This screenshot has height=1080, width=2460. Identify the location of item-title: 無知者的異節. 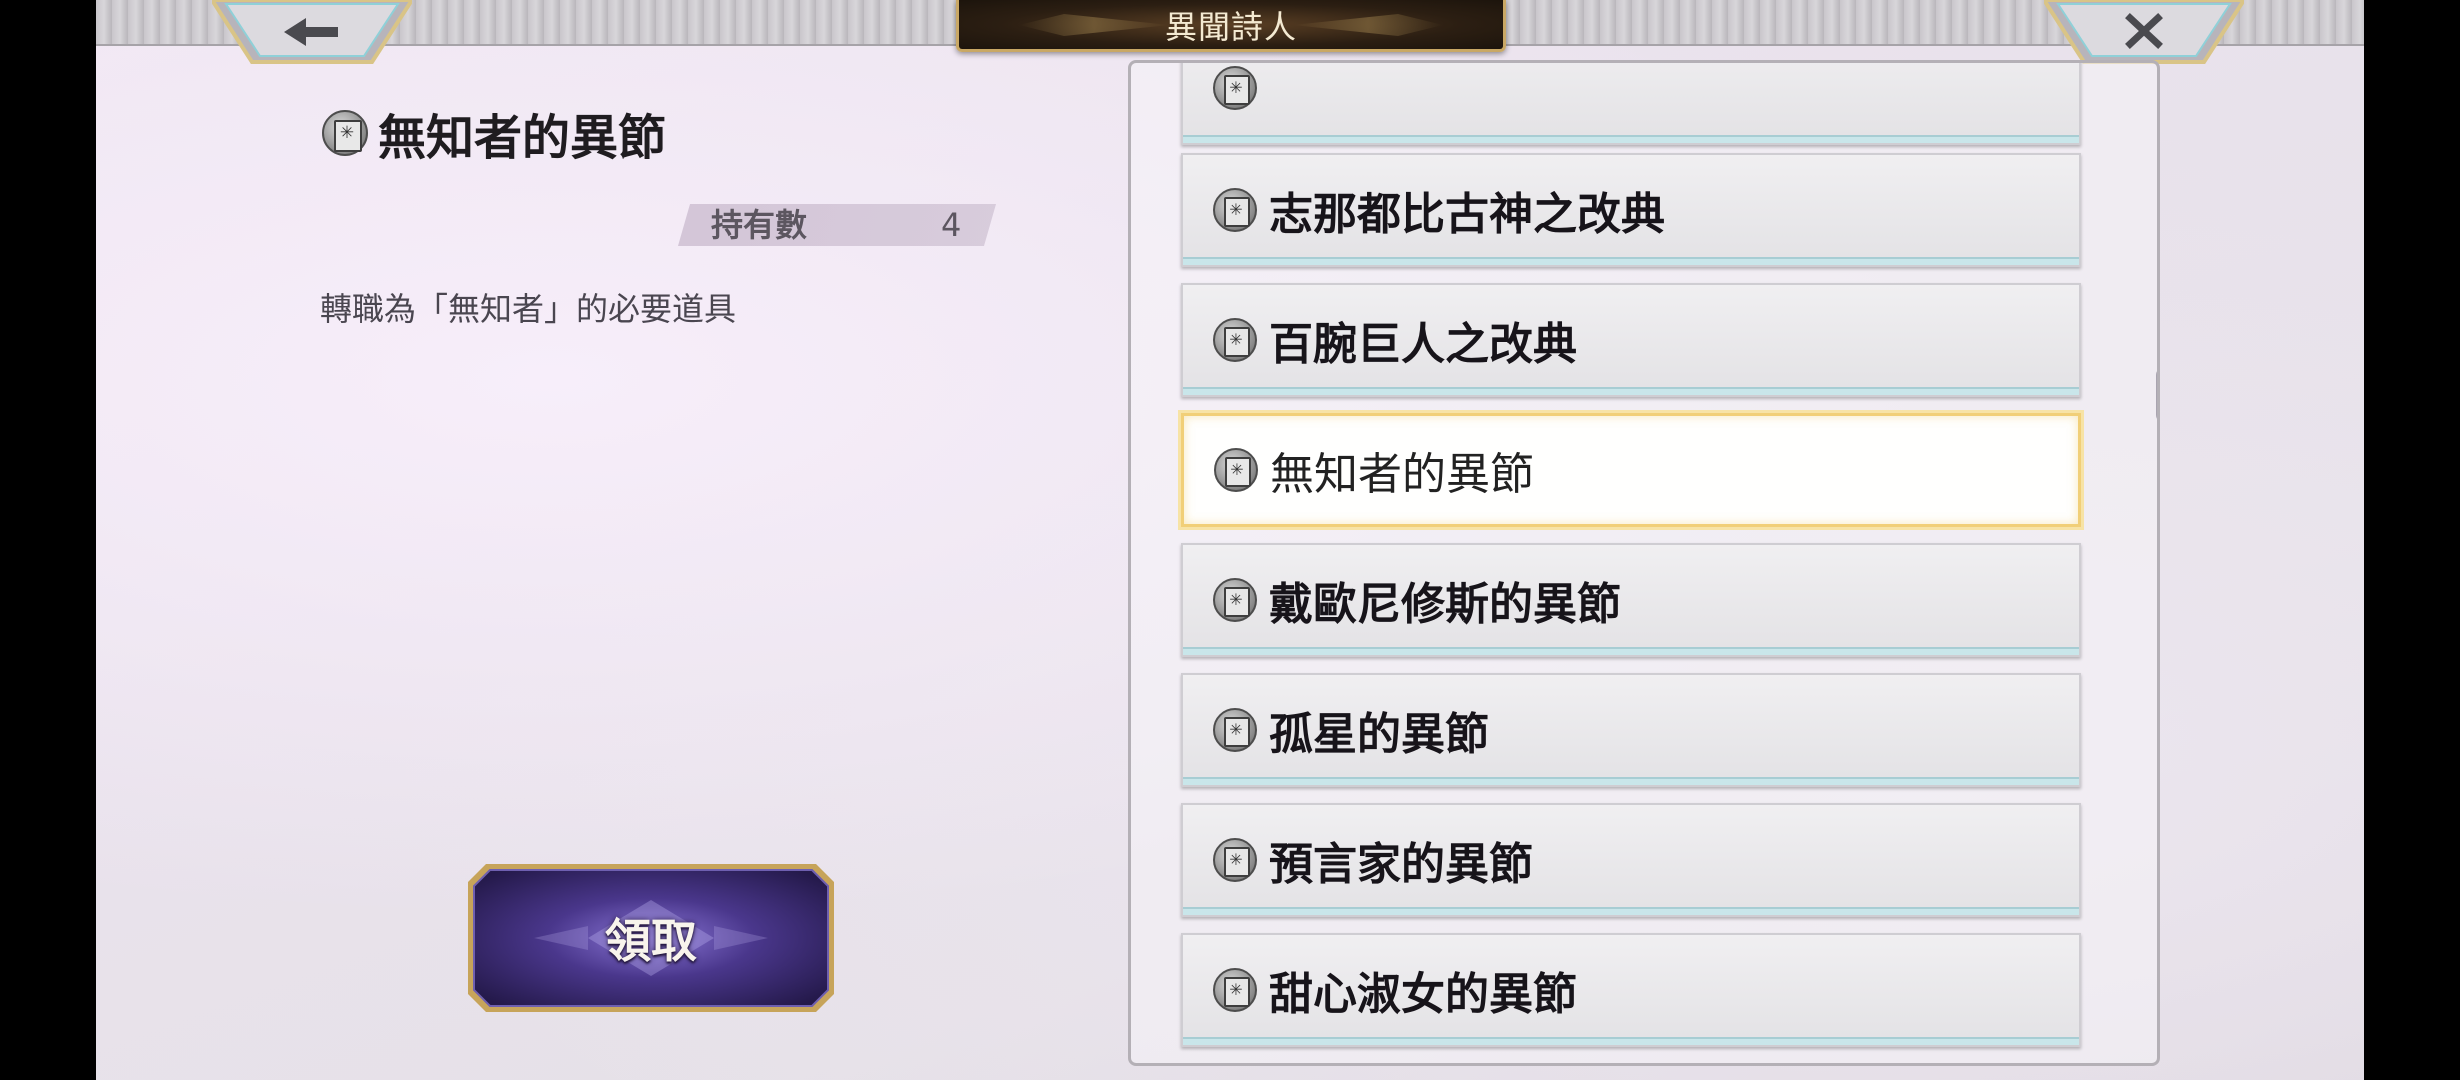
(522, 138).